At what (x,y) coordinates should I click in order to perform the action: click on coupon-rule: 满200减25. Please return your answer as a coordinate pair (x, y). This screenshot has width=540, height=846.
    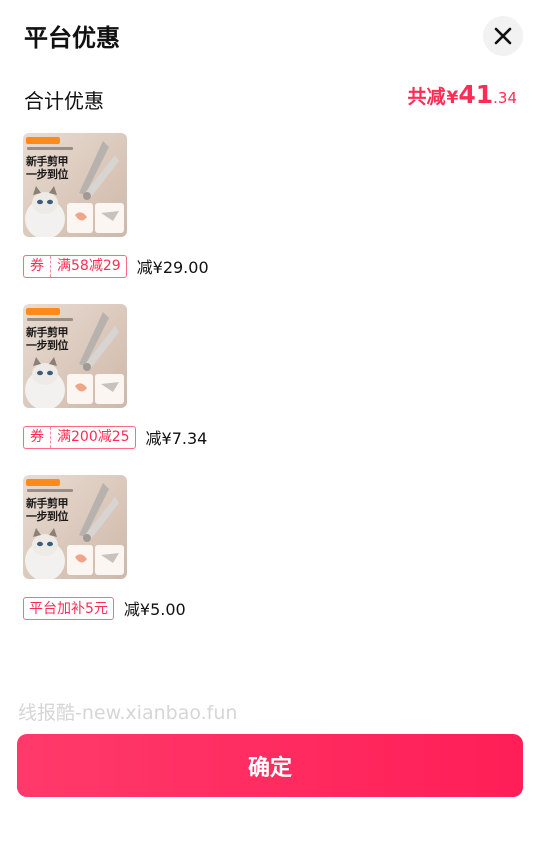
    Looking at the image, I should click on (93, 436).